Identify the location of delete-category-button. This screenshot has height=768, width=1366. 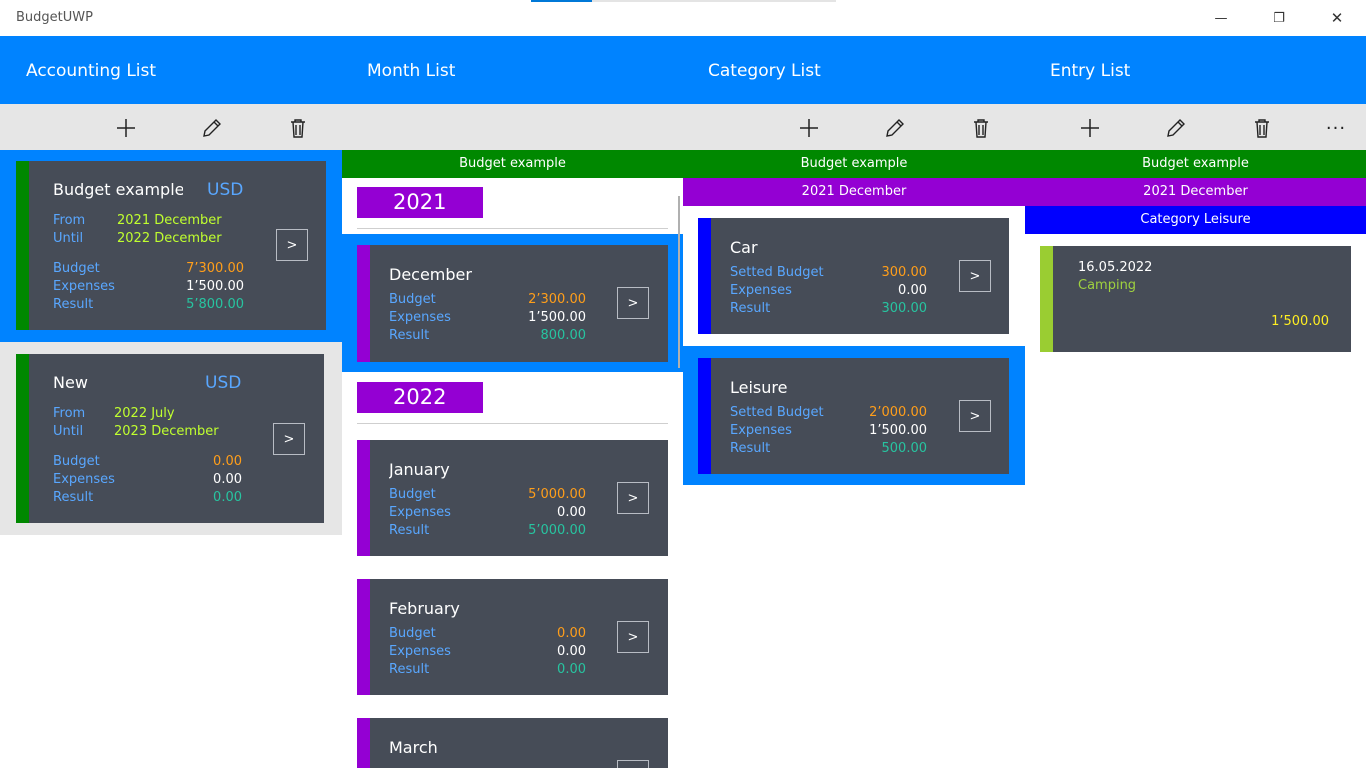
(981, 128).